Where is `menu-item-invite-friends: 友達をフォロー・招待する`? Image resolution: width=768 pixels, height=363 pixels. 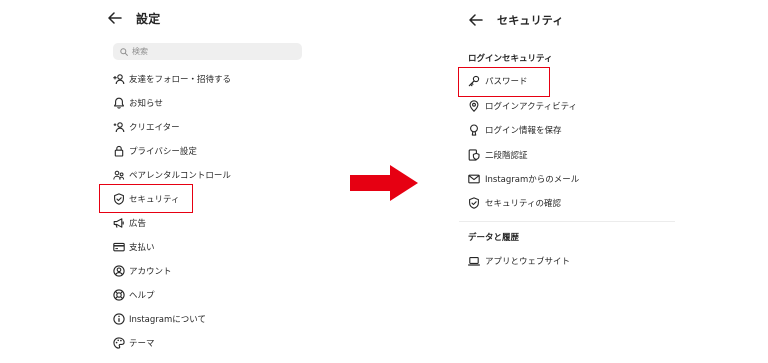 menu-item-invite-friends: 友達をフォロー・招待する is located at coordinates (171, 79).